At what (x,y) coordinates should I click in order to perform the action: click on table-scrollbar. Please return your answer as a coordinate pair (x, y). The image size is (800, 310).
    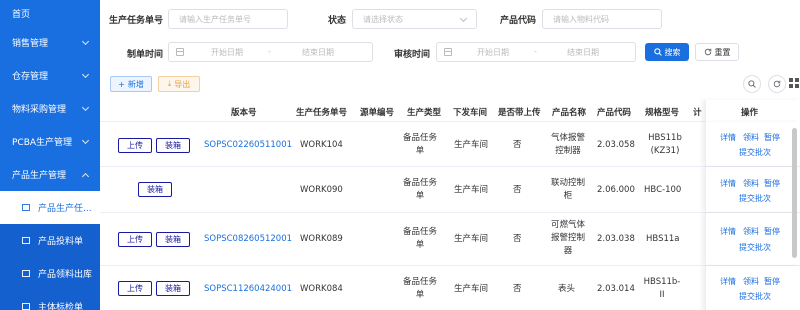
    Looking at the image, I should click on (794, 193).